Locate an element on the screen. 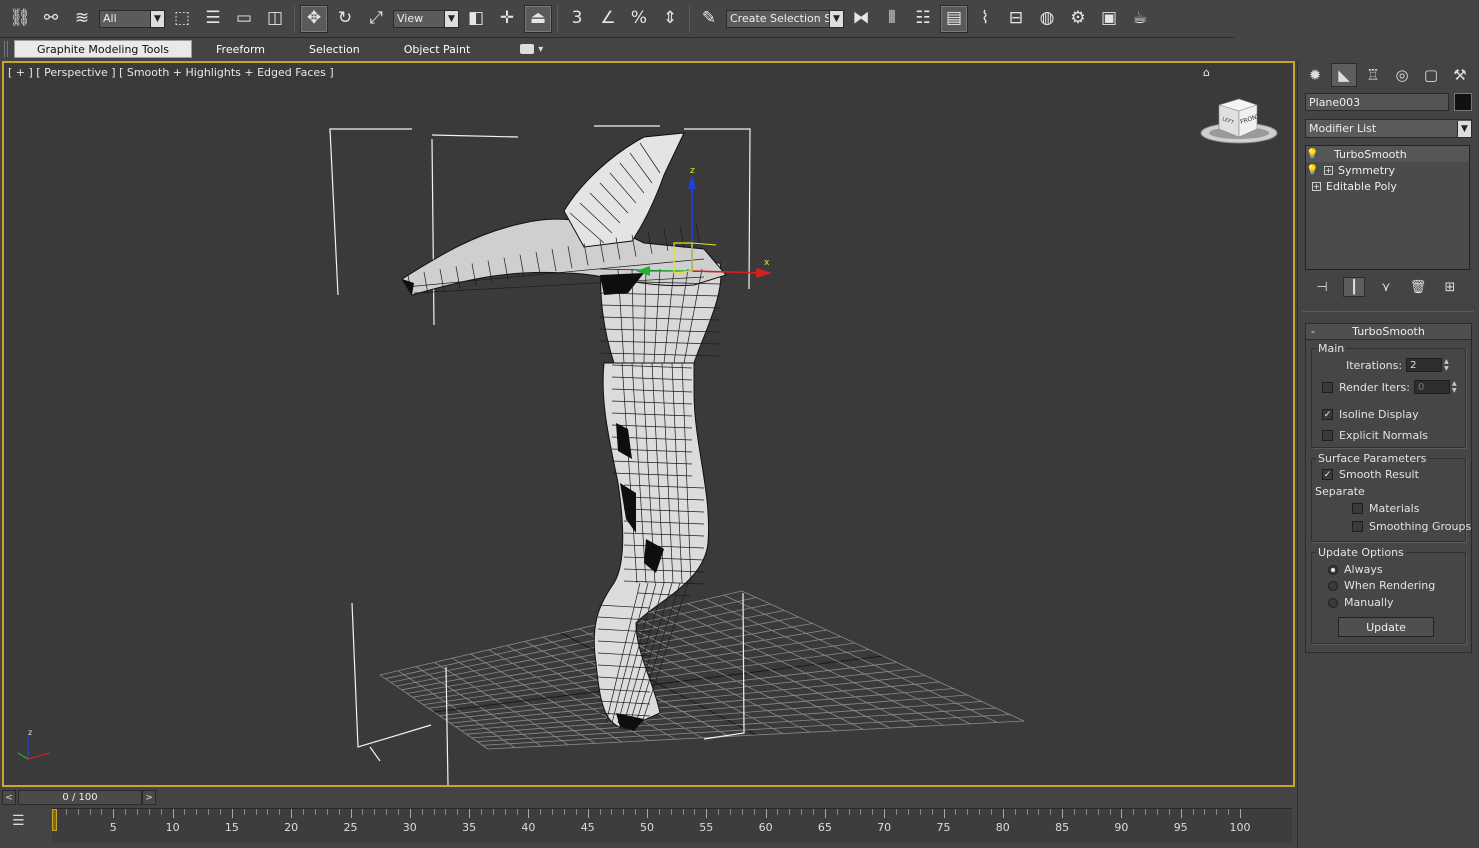 The height and width of the screenshot is (848, 1479). edit-named-selection-icon: ✎ is located at coordinates (709, 19).